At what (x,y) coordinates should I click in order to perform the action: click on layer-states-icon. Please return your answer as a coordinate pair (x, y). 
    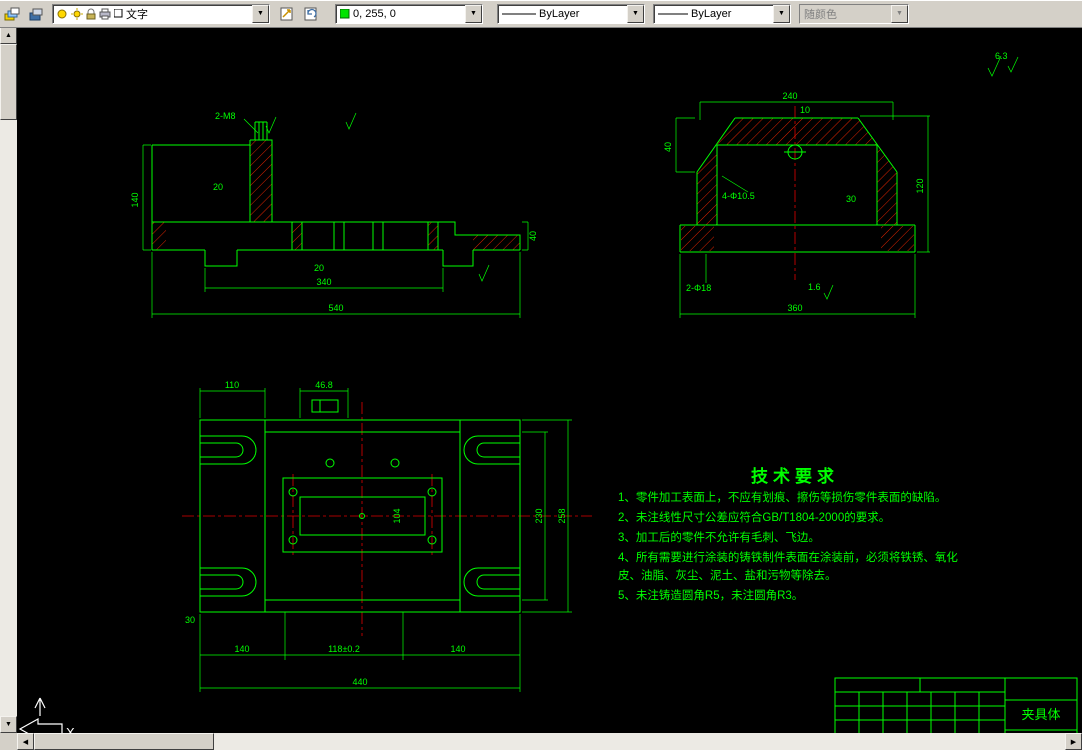
    Looking at the image, I should click on (36, 14).